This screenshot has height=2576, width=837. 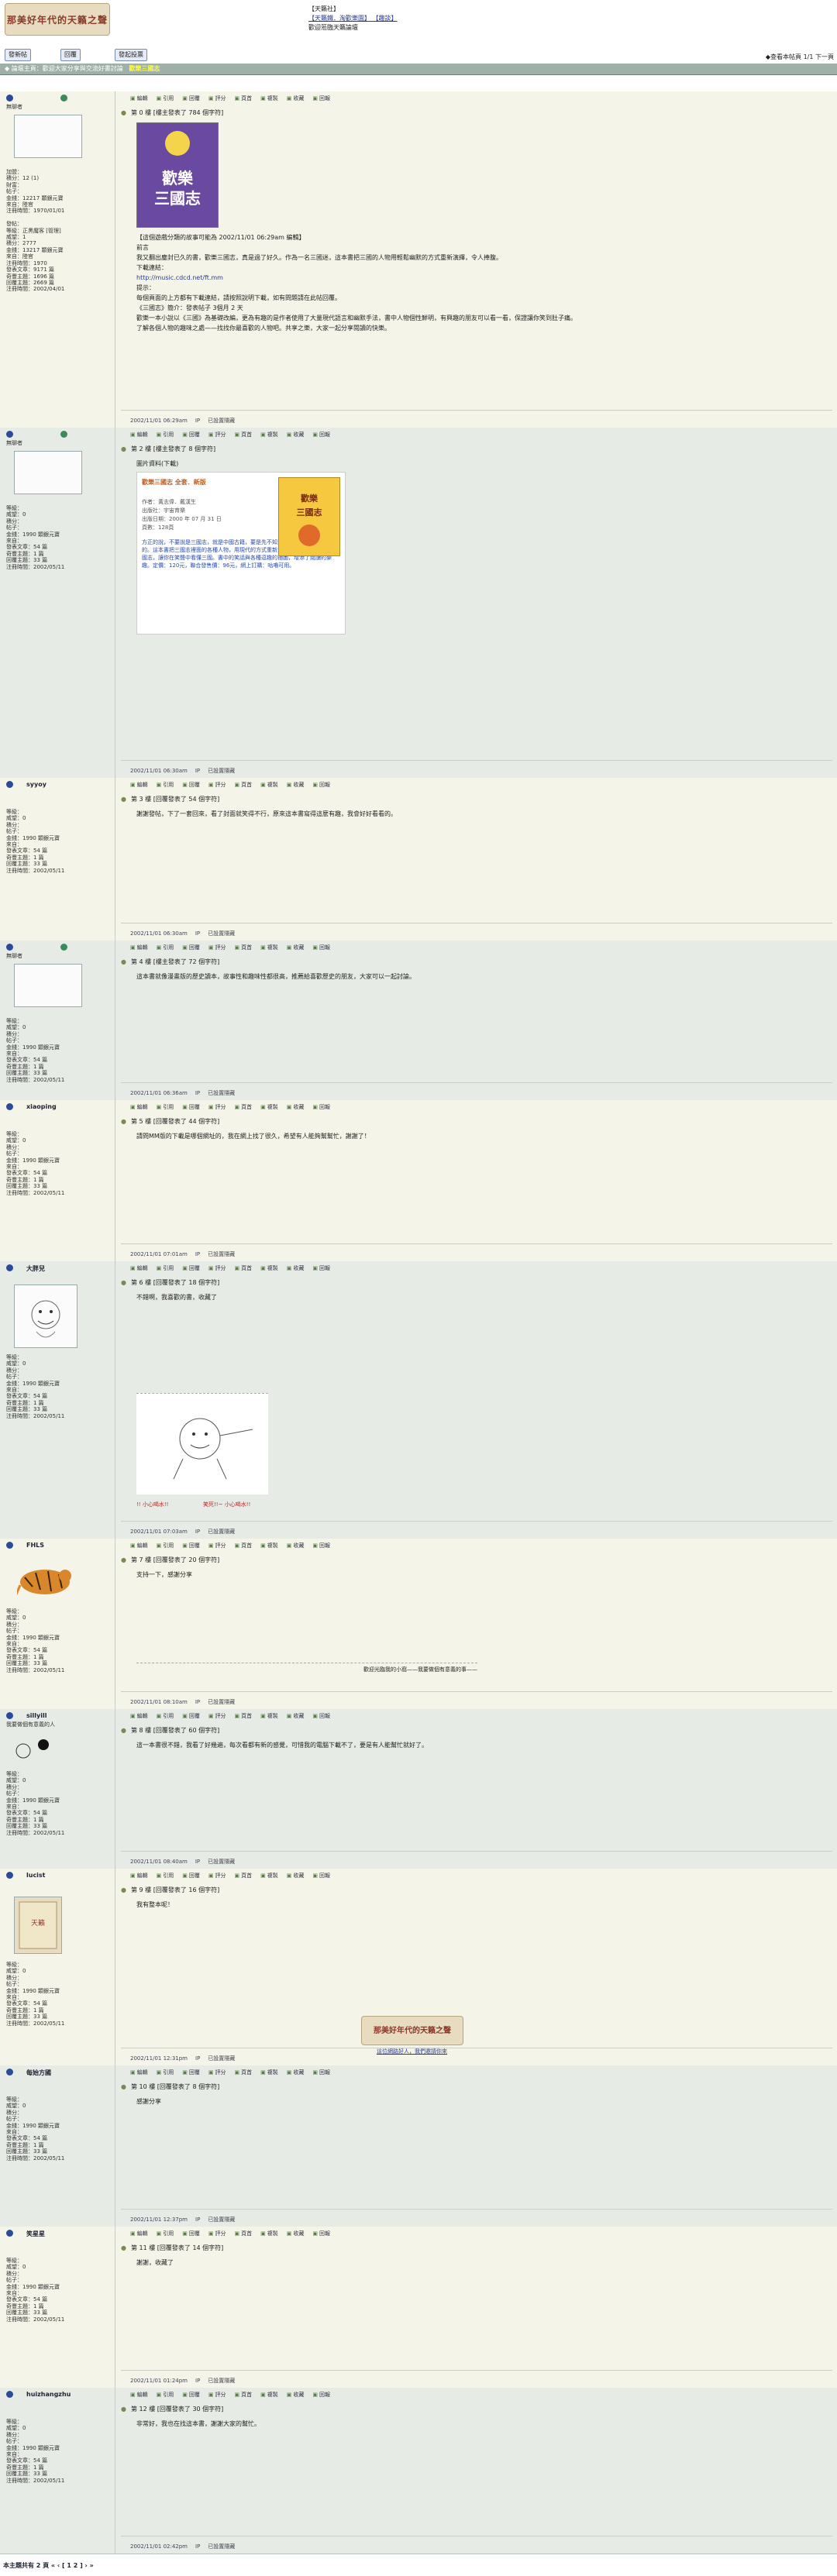 What do you see at coordinates (131, 55) in the screenshot?
I see `new-poll-button: 發起投票` at bounding box center [131, 55].